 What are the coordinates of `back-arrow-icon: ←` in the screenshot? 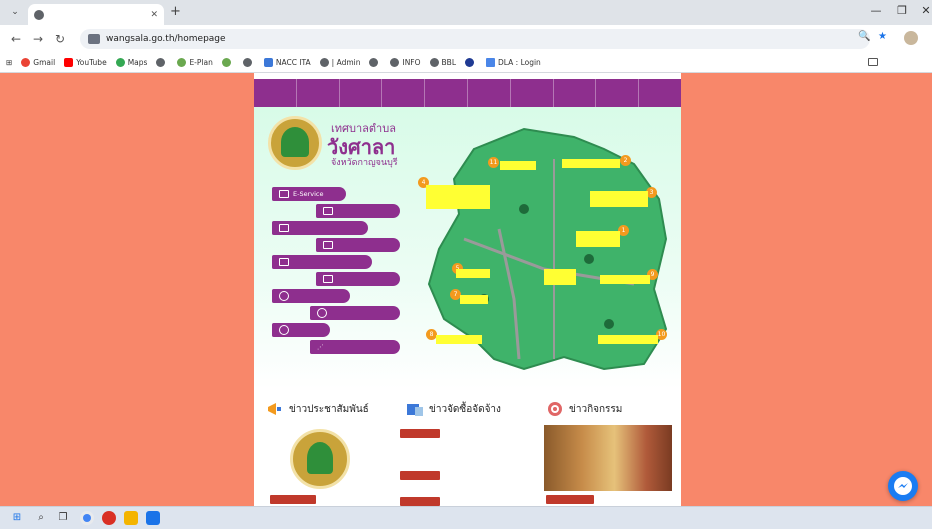 It's located at (16, 39).